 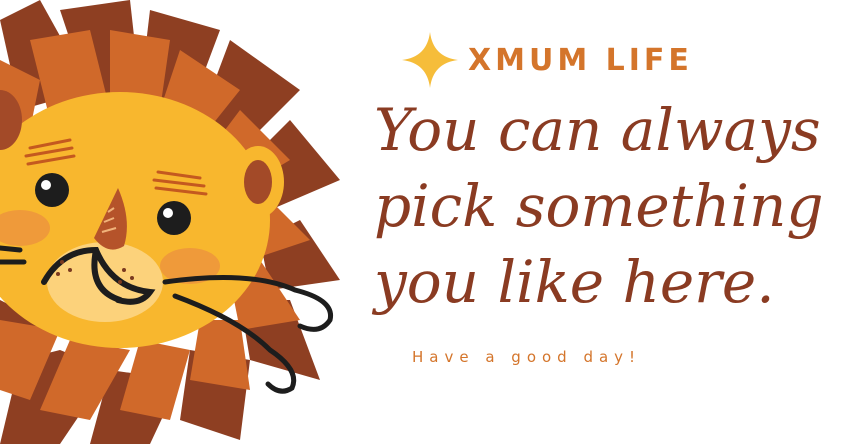 I want to click on headline-line: you like here., so click(x=574, y=282).